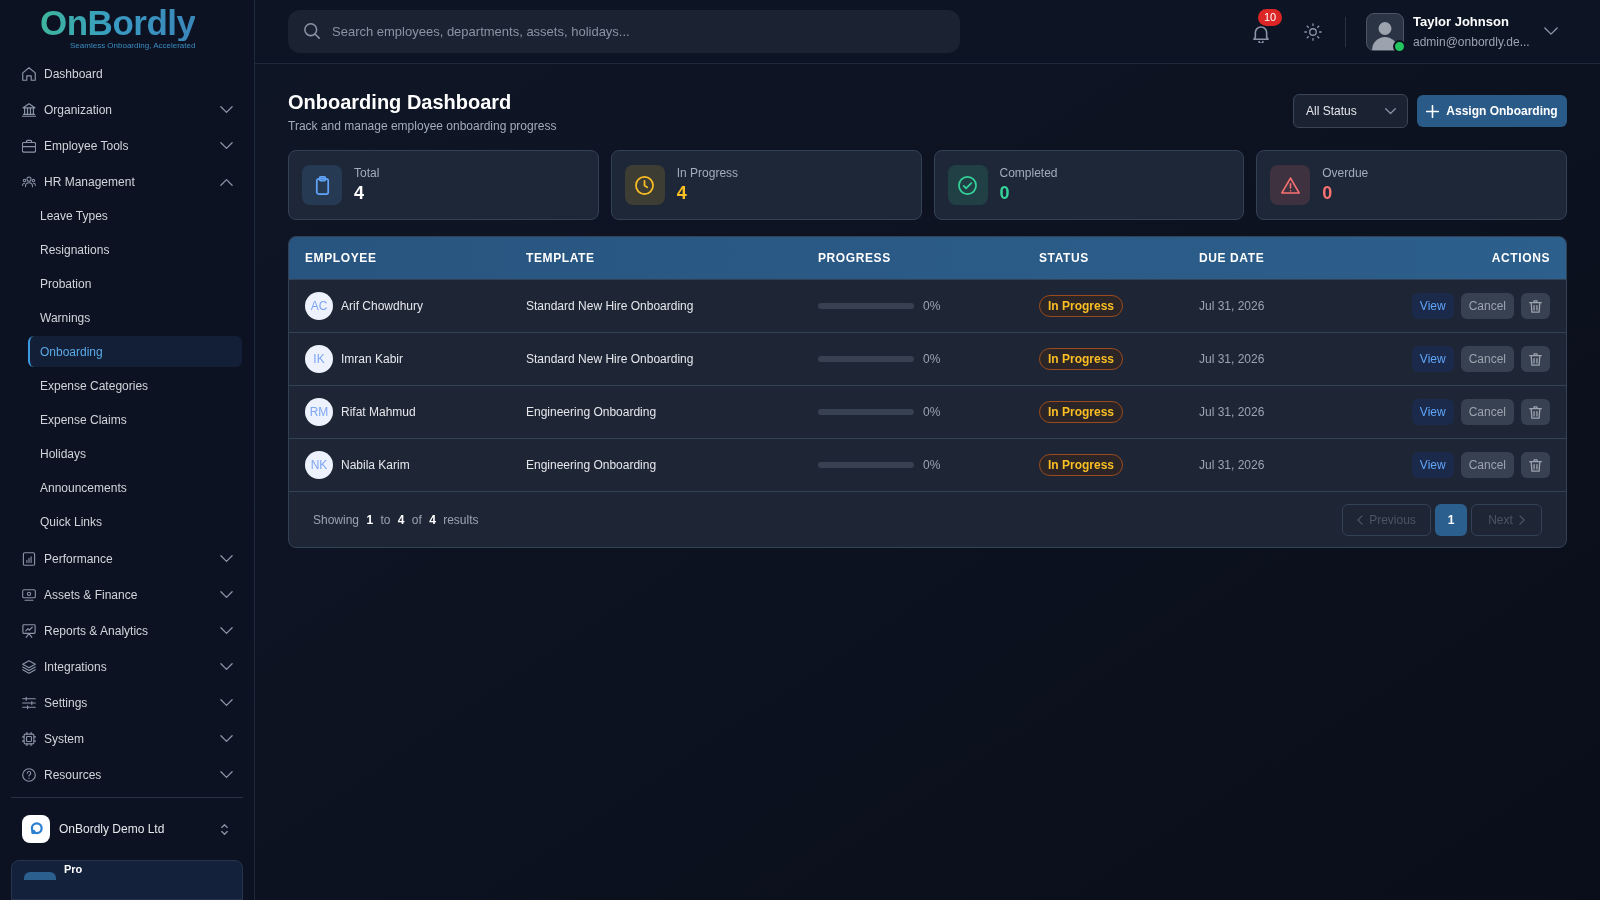  What do you see at coordinates (359, 193) in the screenshot?
I see `stat-value: 4` at bounding box center [359, 193].